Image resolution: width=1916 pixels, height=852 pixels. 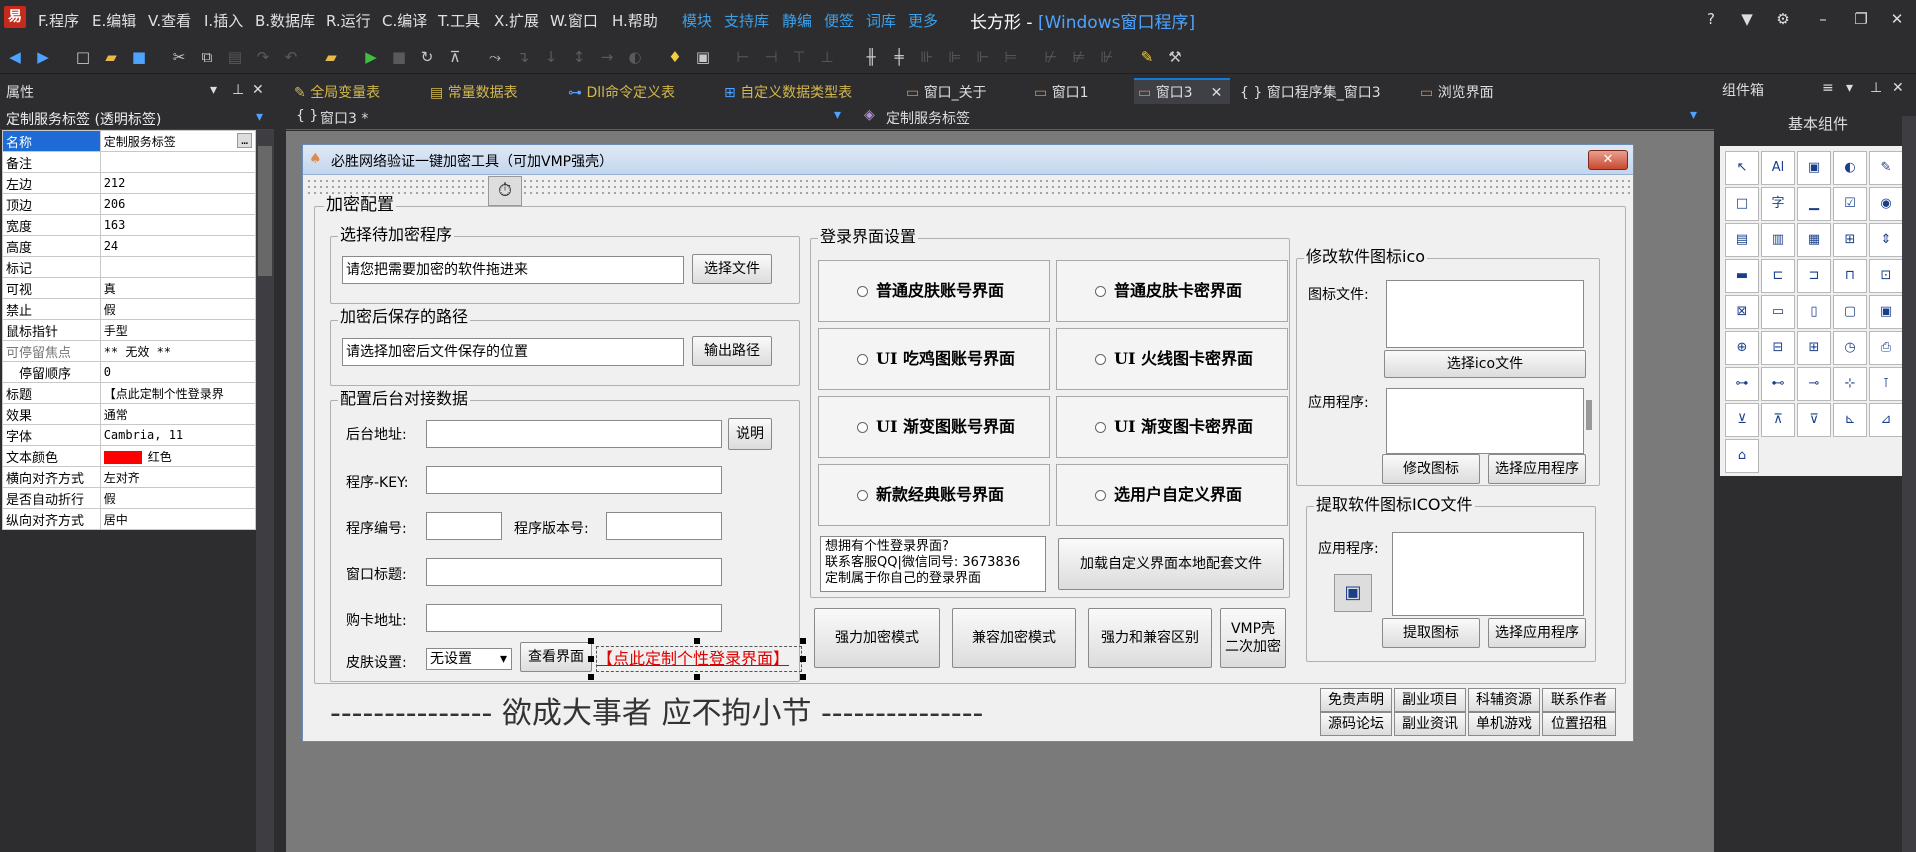 What do you see at coordinates (771, 57) in the screenshot?
I see `align-right-icon: ⊣` at bounding box center [771, 57].